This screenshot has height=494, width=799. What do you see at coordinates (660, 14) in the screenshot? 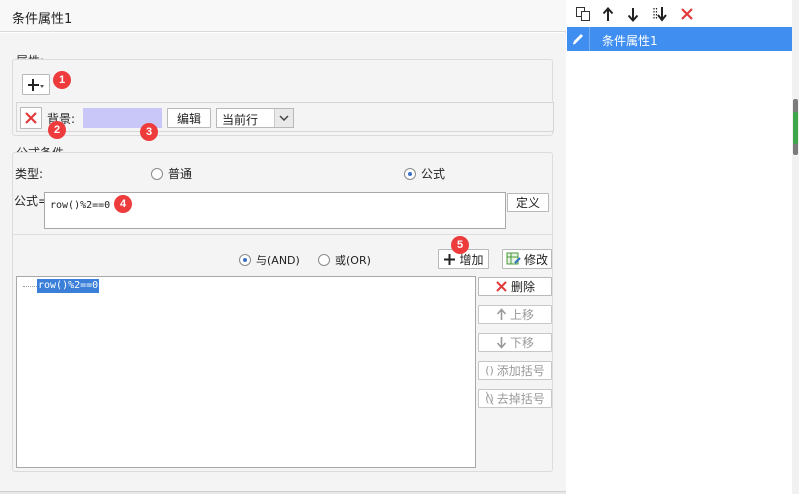
I see `move-to-bottom-icon` at bounding box center [660, 14].